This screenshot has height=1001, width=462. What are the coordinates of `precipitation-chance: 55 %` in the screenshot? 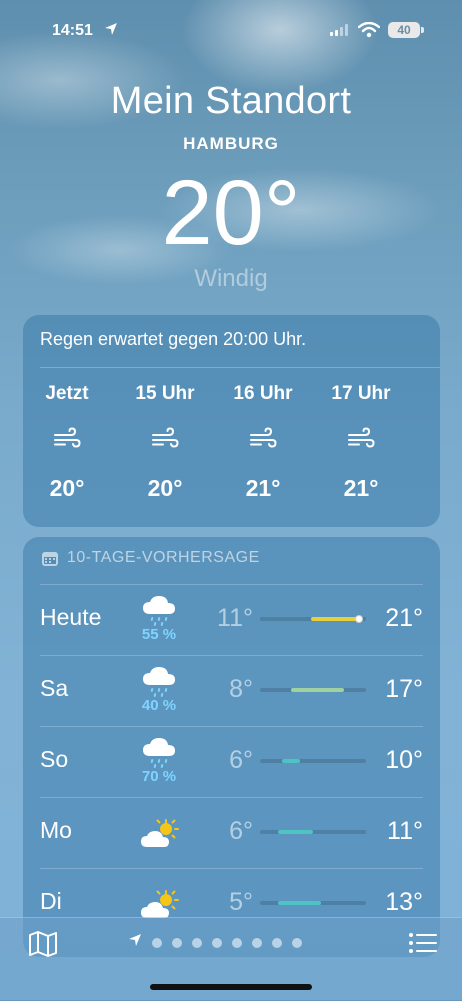 It's located at (159, 634).